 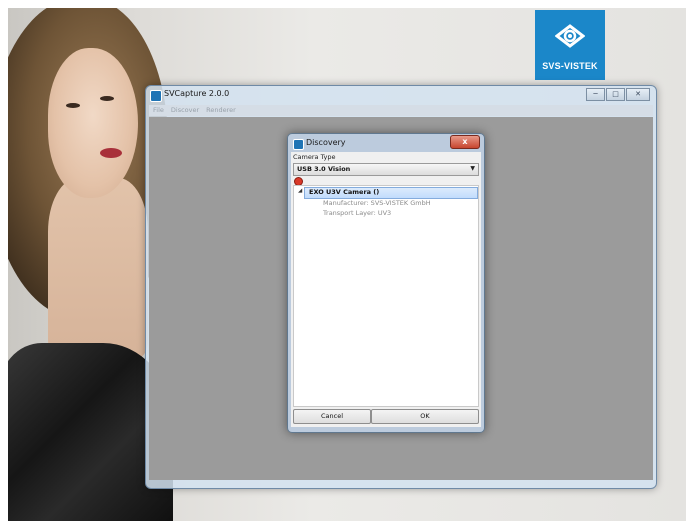 I want to click on chevron-down-icon: ▼, so click(x=472, y=168).